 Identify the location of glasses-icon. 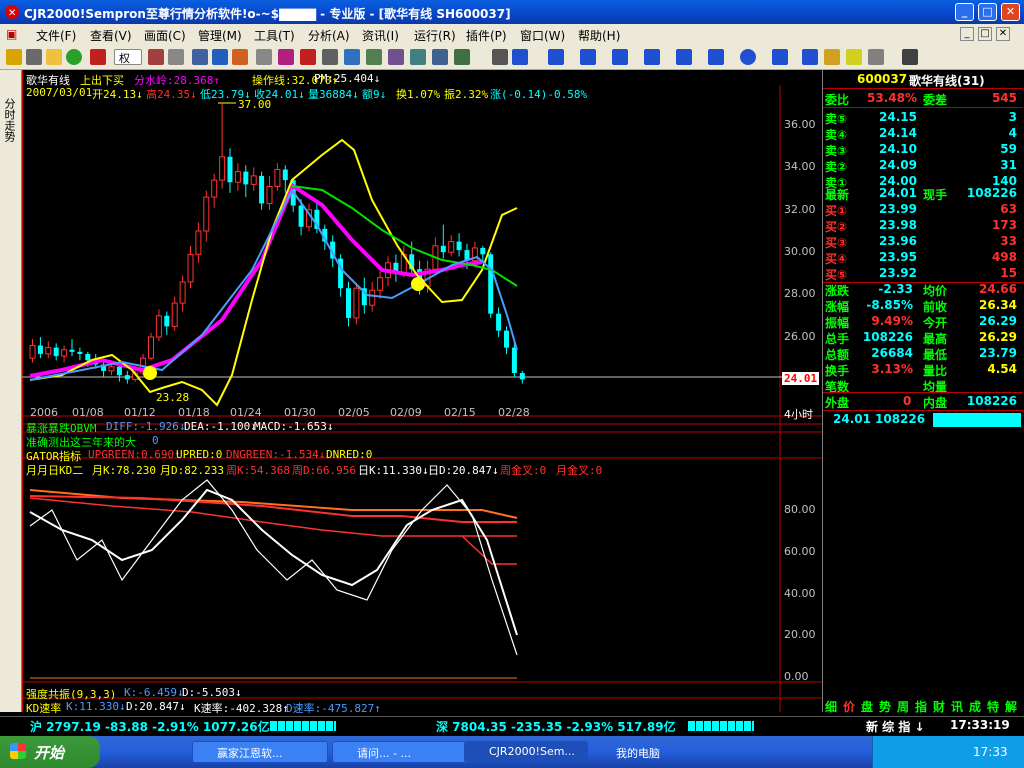
(176, 57).